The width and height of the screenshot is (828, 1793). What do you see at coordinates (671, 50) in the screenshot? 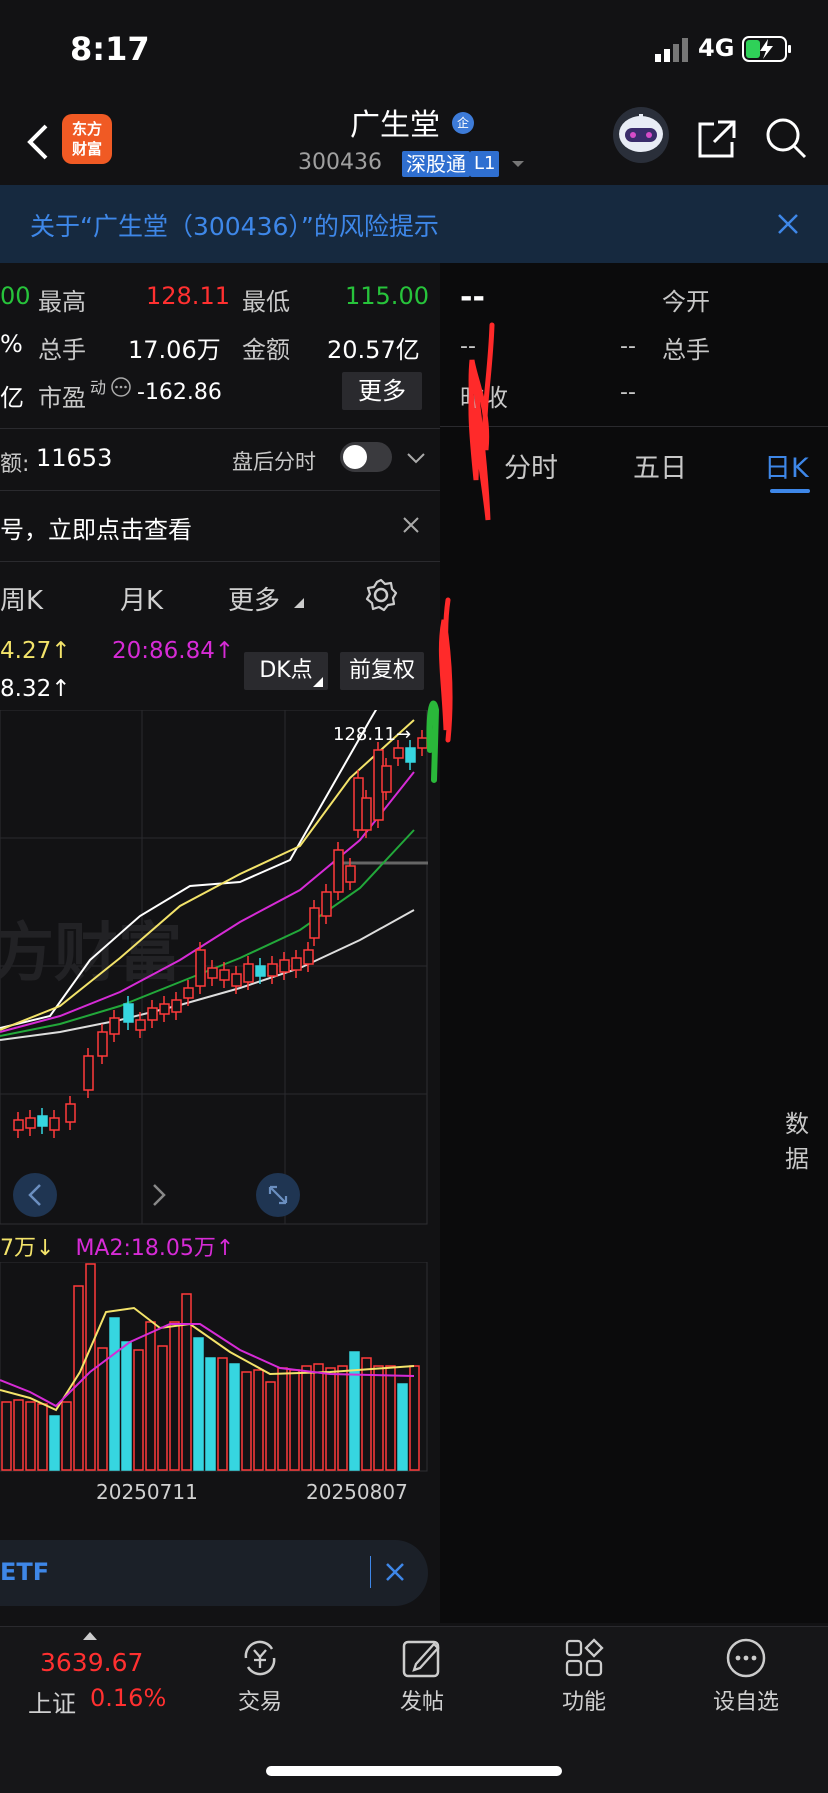
I see `signal-icon` at bounding box center [671, 50].